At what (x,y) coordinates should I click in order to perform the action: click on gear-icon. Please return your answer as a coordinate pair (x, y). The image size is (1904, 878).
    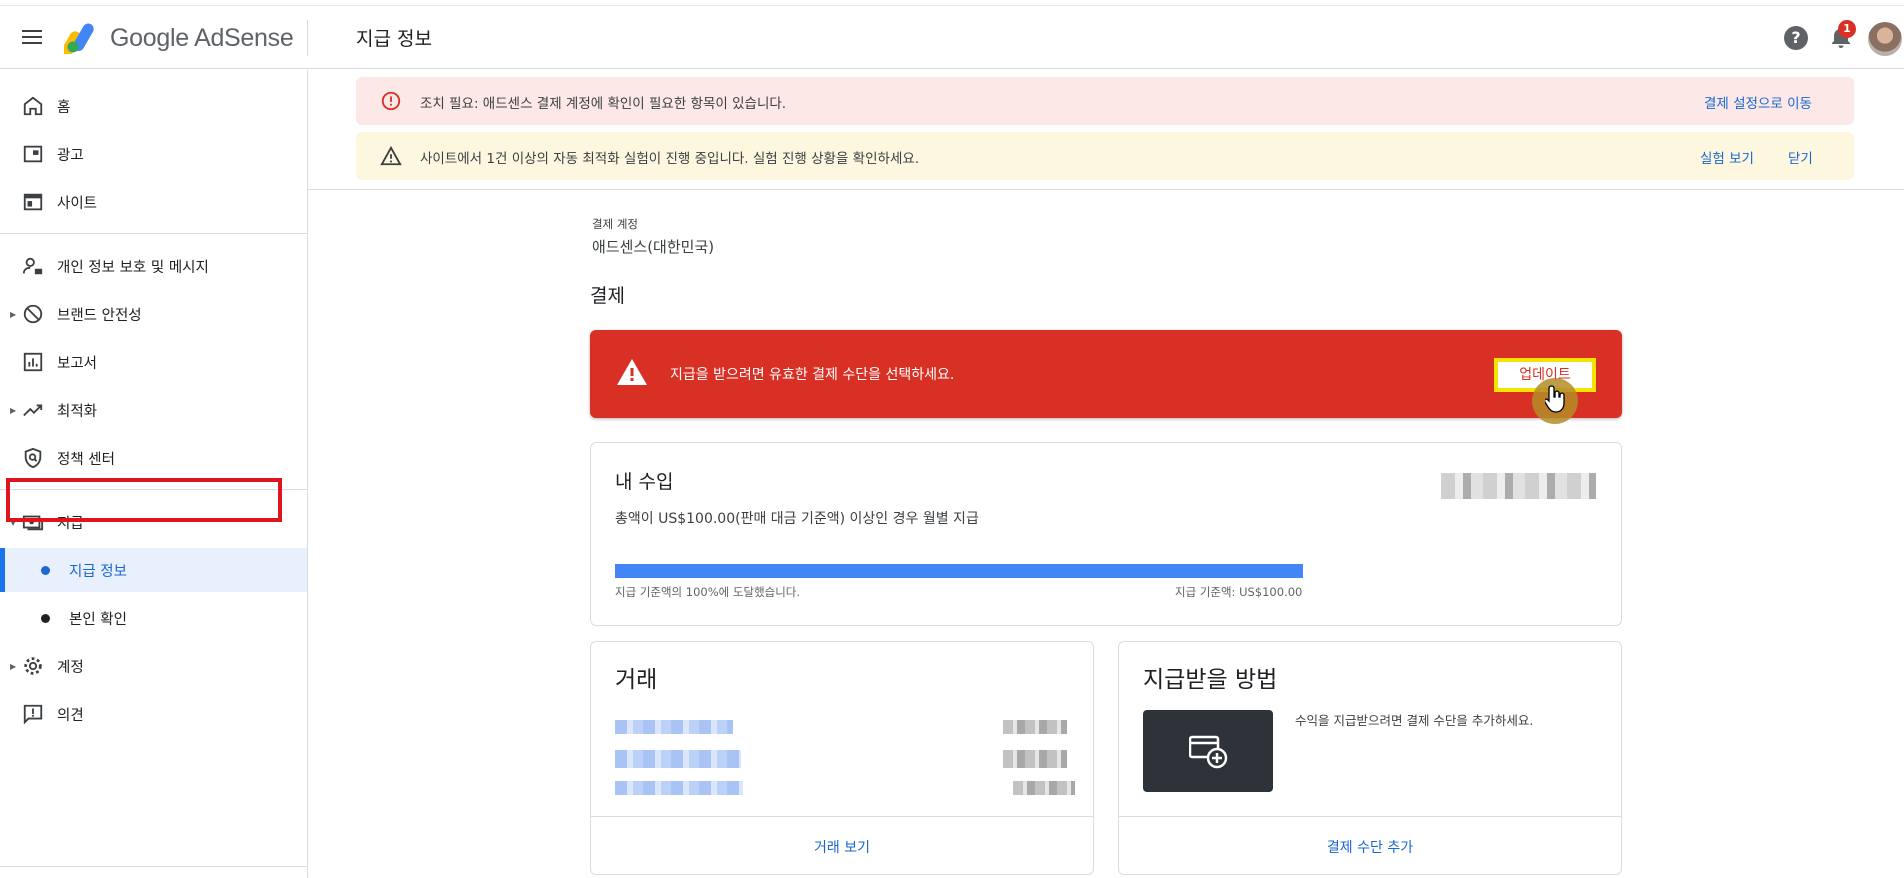
    Looking at the image, I should click on (33, 666).